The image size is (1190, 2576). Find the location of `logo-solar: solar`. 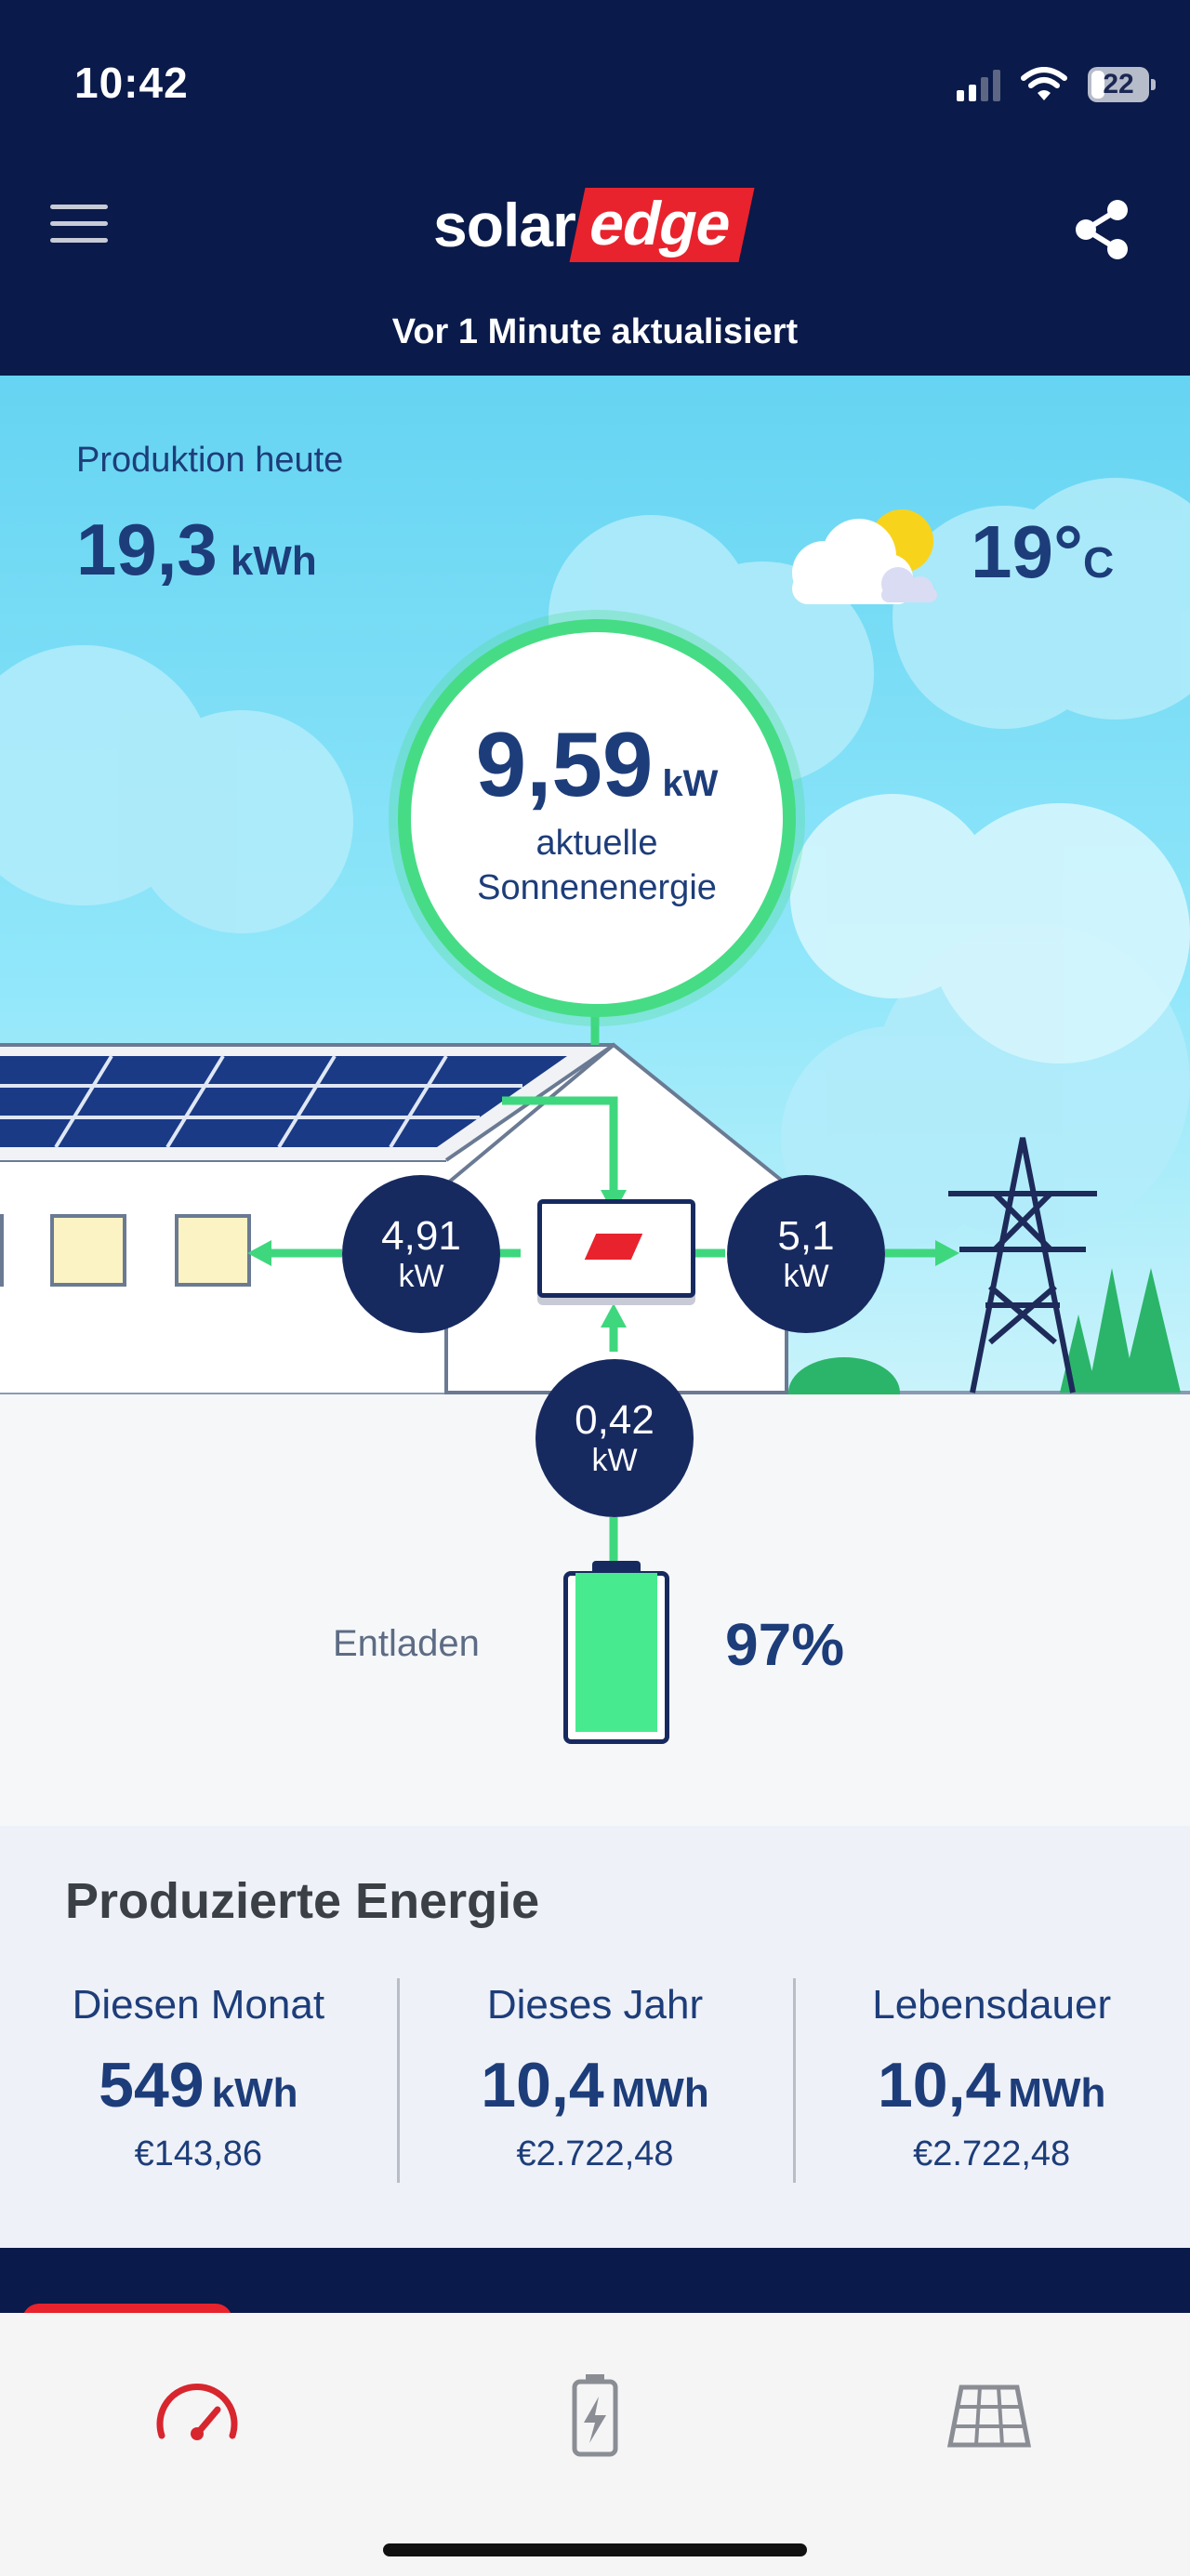

logo-solar: solar is located at coordinates (504, 225).